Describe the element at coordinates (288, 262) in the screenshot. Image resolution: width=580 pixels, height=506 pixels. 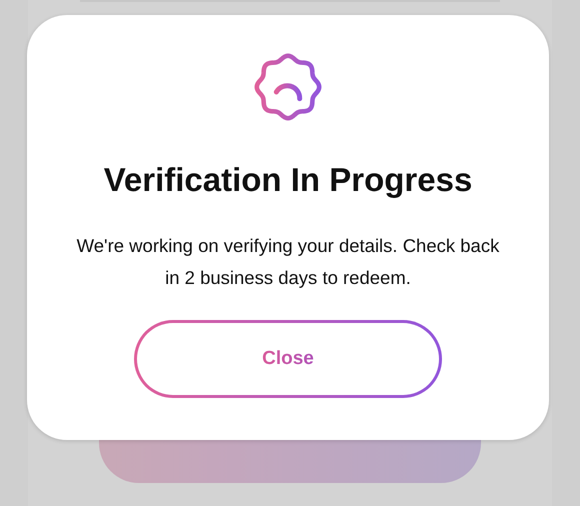
I see `dialog-message: We're working on verifying your details. Check back in 2 business days to redeem.` at that location.